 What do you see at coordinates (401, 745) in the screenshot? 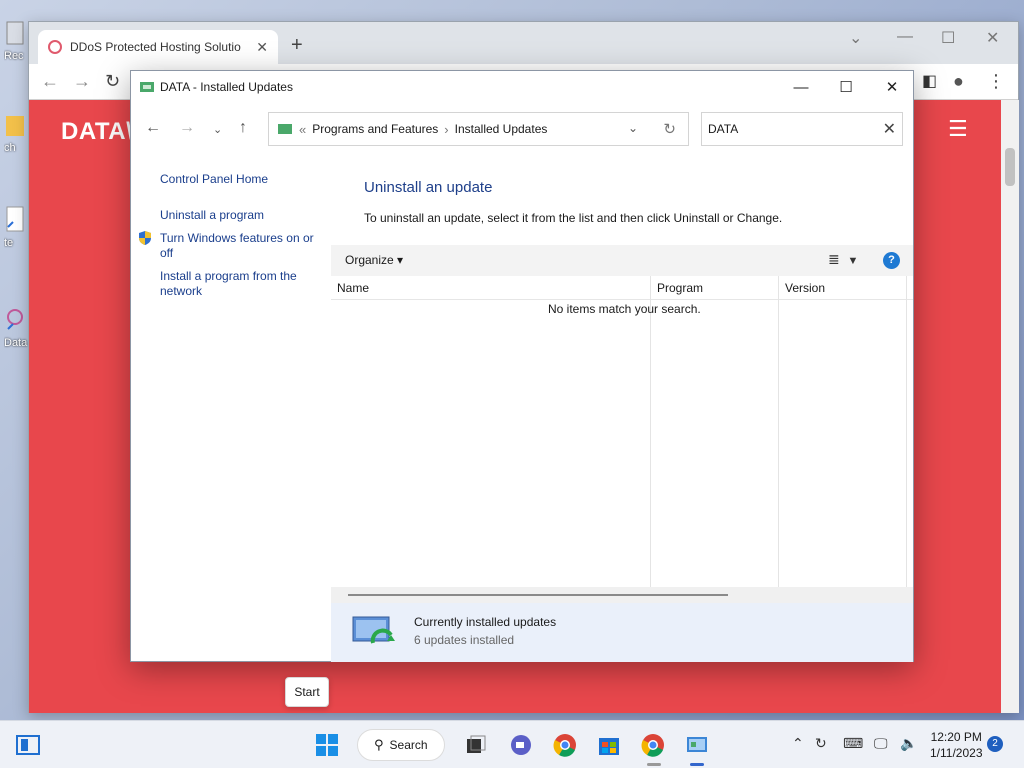
I see `taskbar-search-button: ⚲ Search` at bounding box center [401, 745].